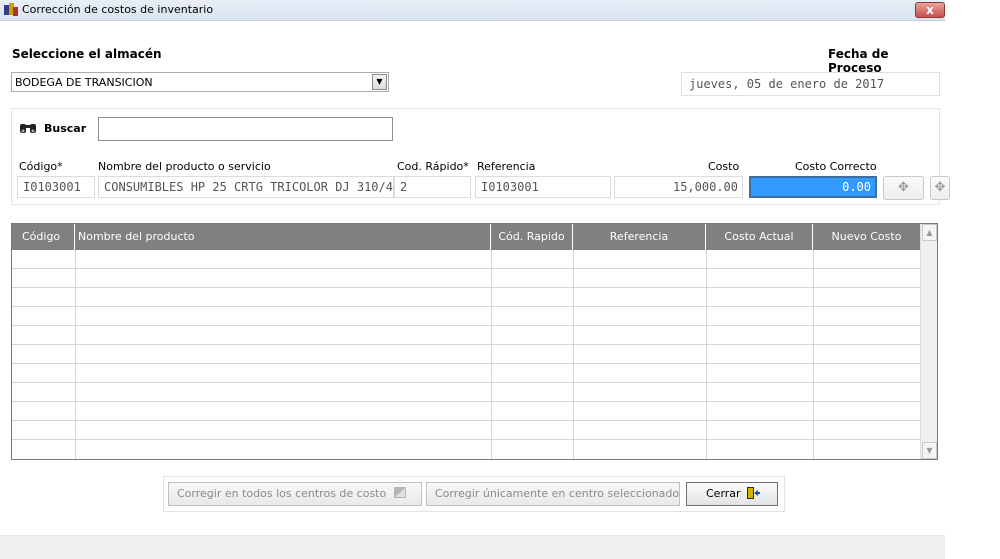 The image size is (1000, 559). I want to click on process-date-label: Fecha de Proceso, so click(858, 61).